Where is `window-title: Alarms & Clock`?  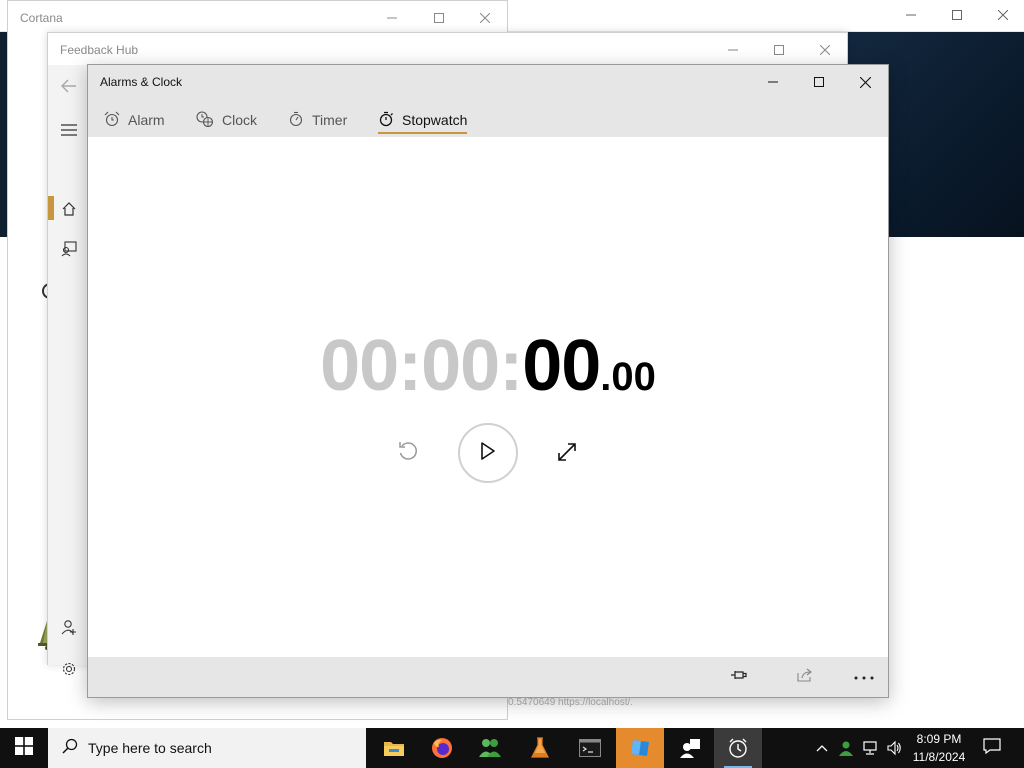 window-title: Alarms & Clock is located at coordinates (141, 82).